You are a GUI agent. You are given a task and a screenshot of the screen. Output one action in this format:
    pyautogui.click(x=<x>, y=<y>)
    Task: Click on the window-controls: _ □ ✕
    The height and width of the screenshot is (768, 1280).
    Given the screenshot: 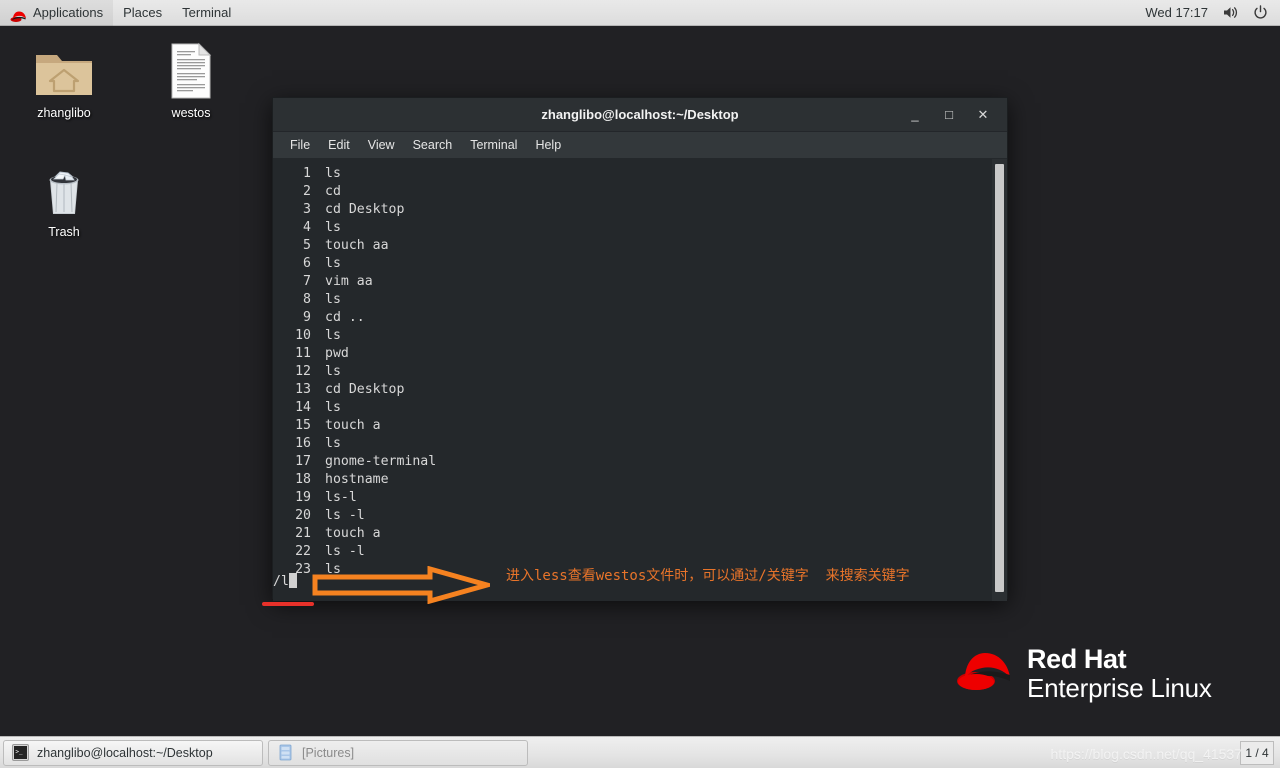 What is the action you would take?
    pyautogui.click(x=957, y=115)
    